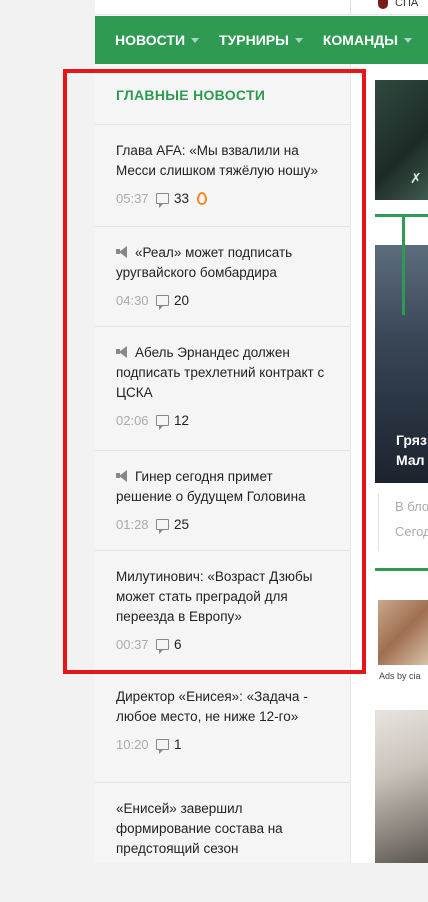 The height and width of the screenshot is (902, 428). What do you see at coordinates (132, 420) in the screenshot?
I see `news-time: 02:06` at bounding box center [132, 420].